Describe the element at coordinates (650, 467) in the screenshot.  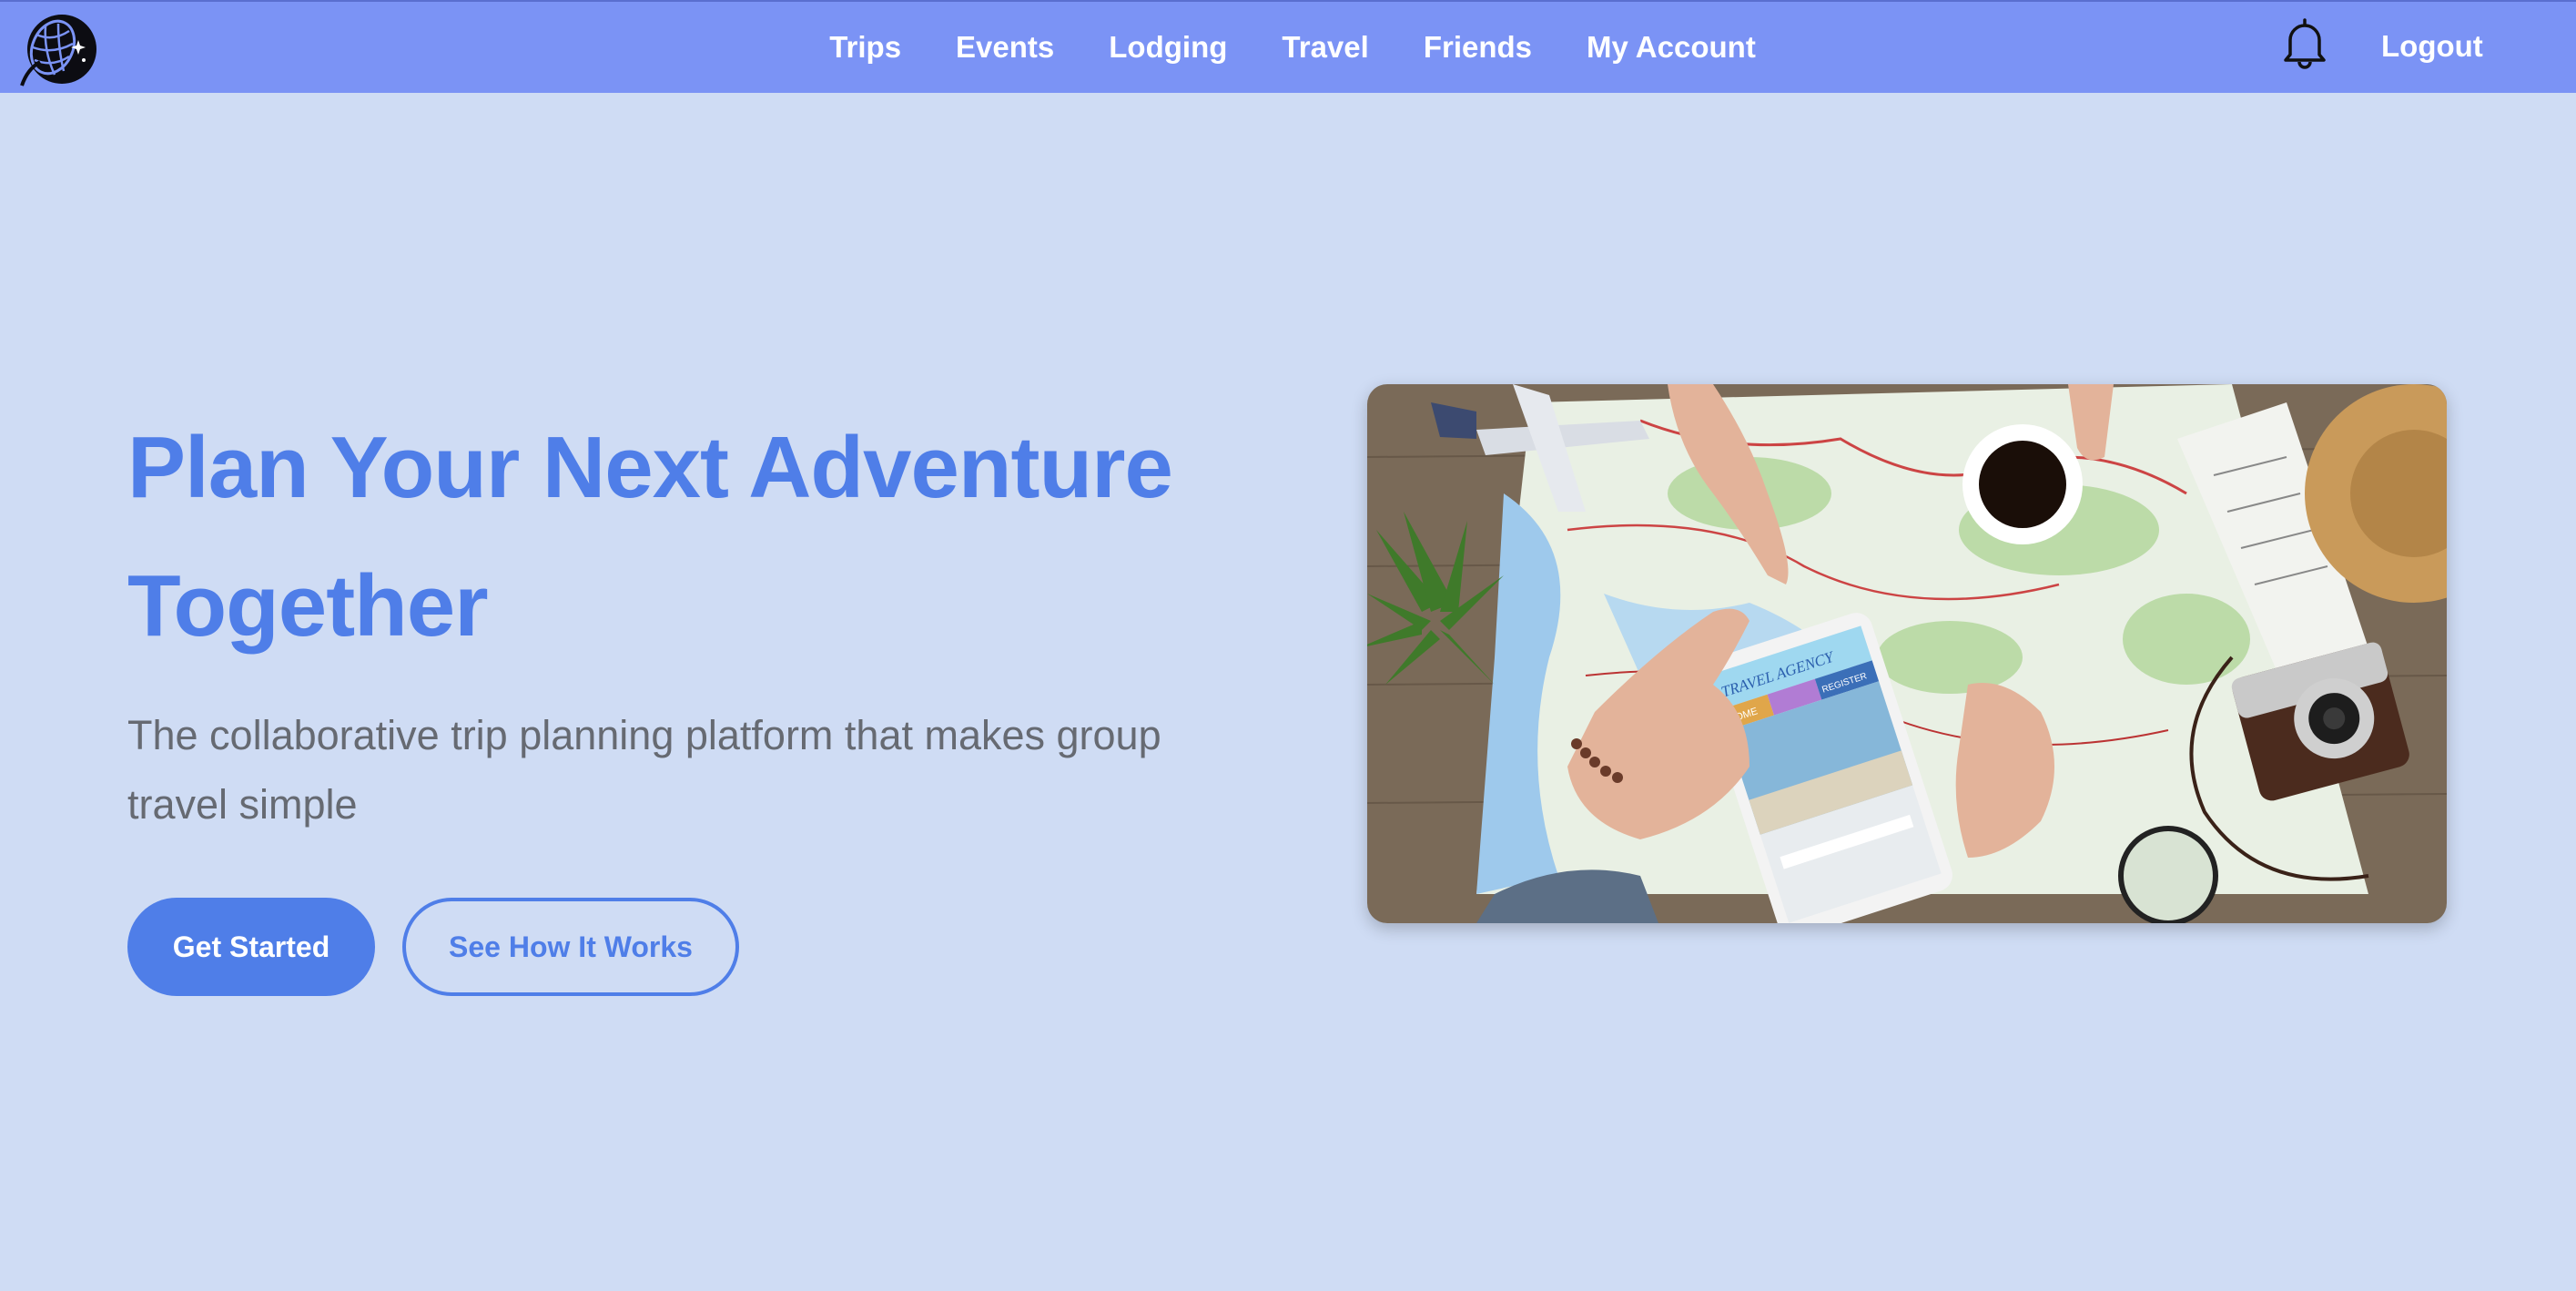
I see `hero-title-line-1: Plan Your Next Adventure` at that location.